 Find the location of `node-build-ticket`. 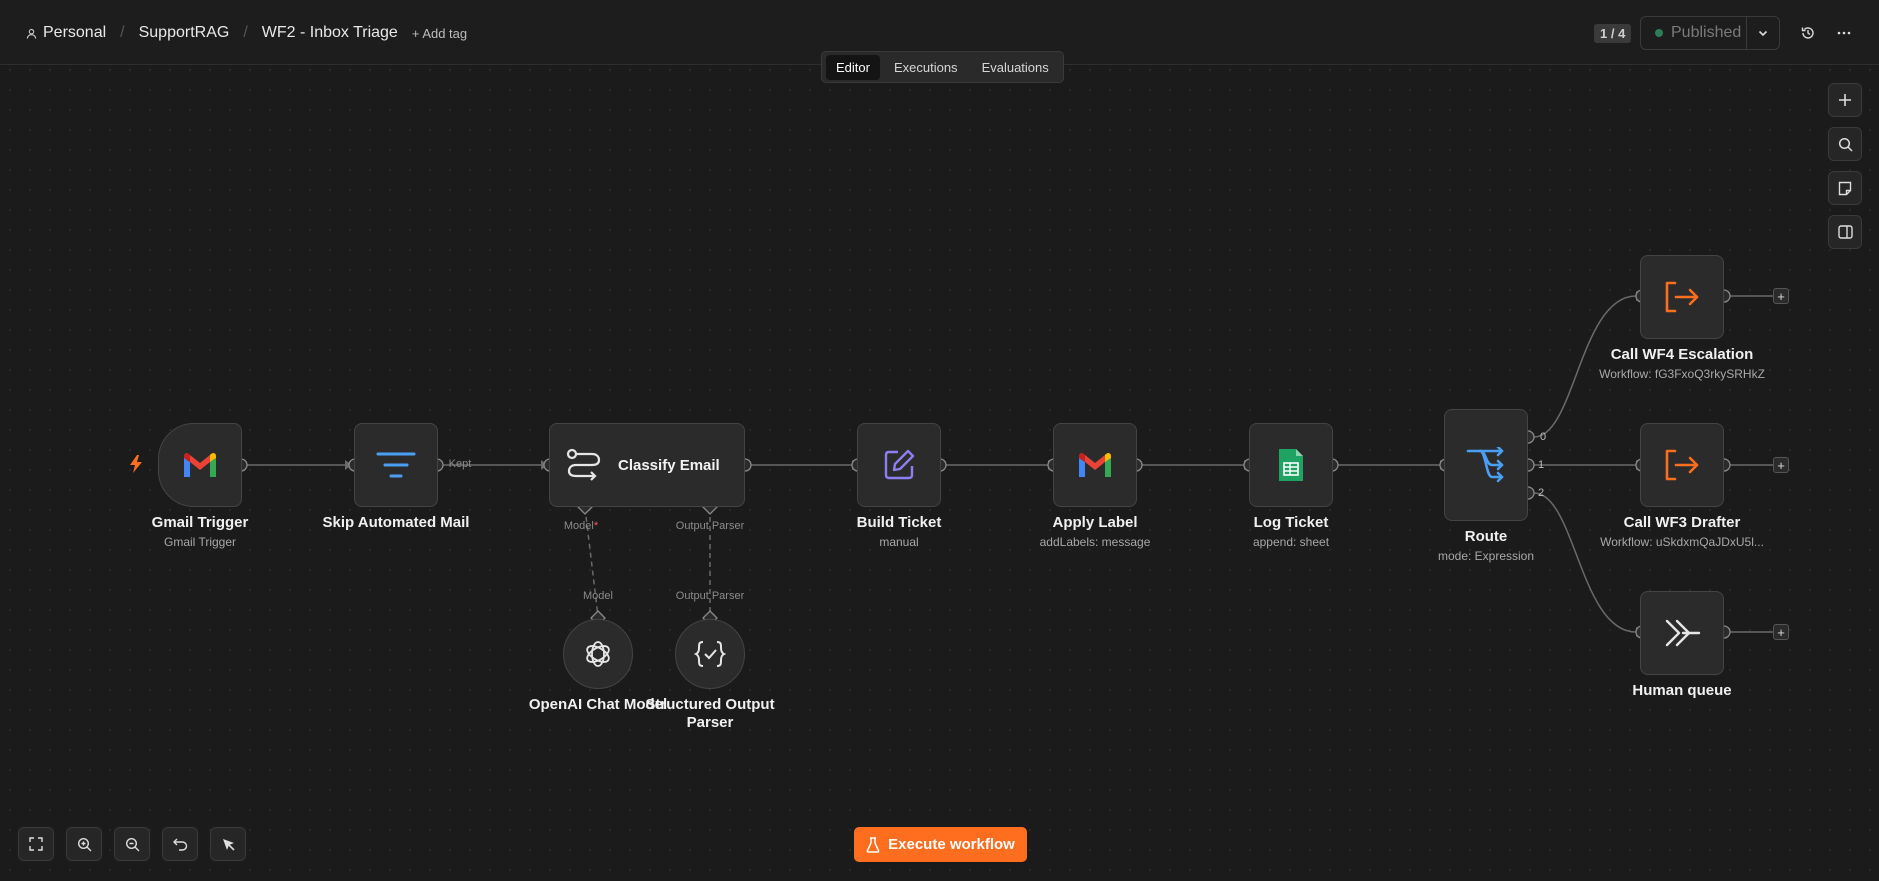

node-build-ticket is located at coordinates (899, 465).